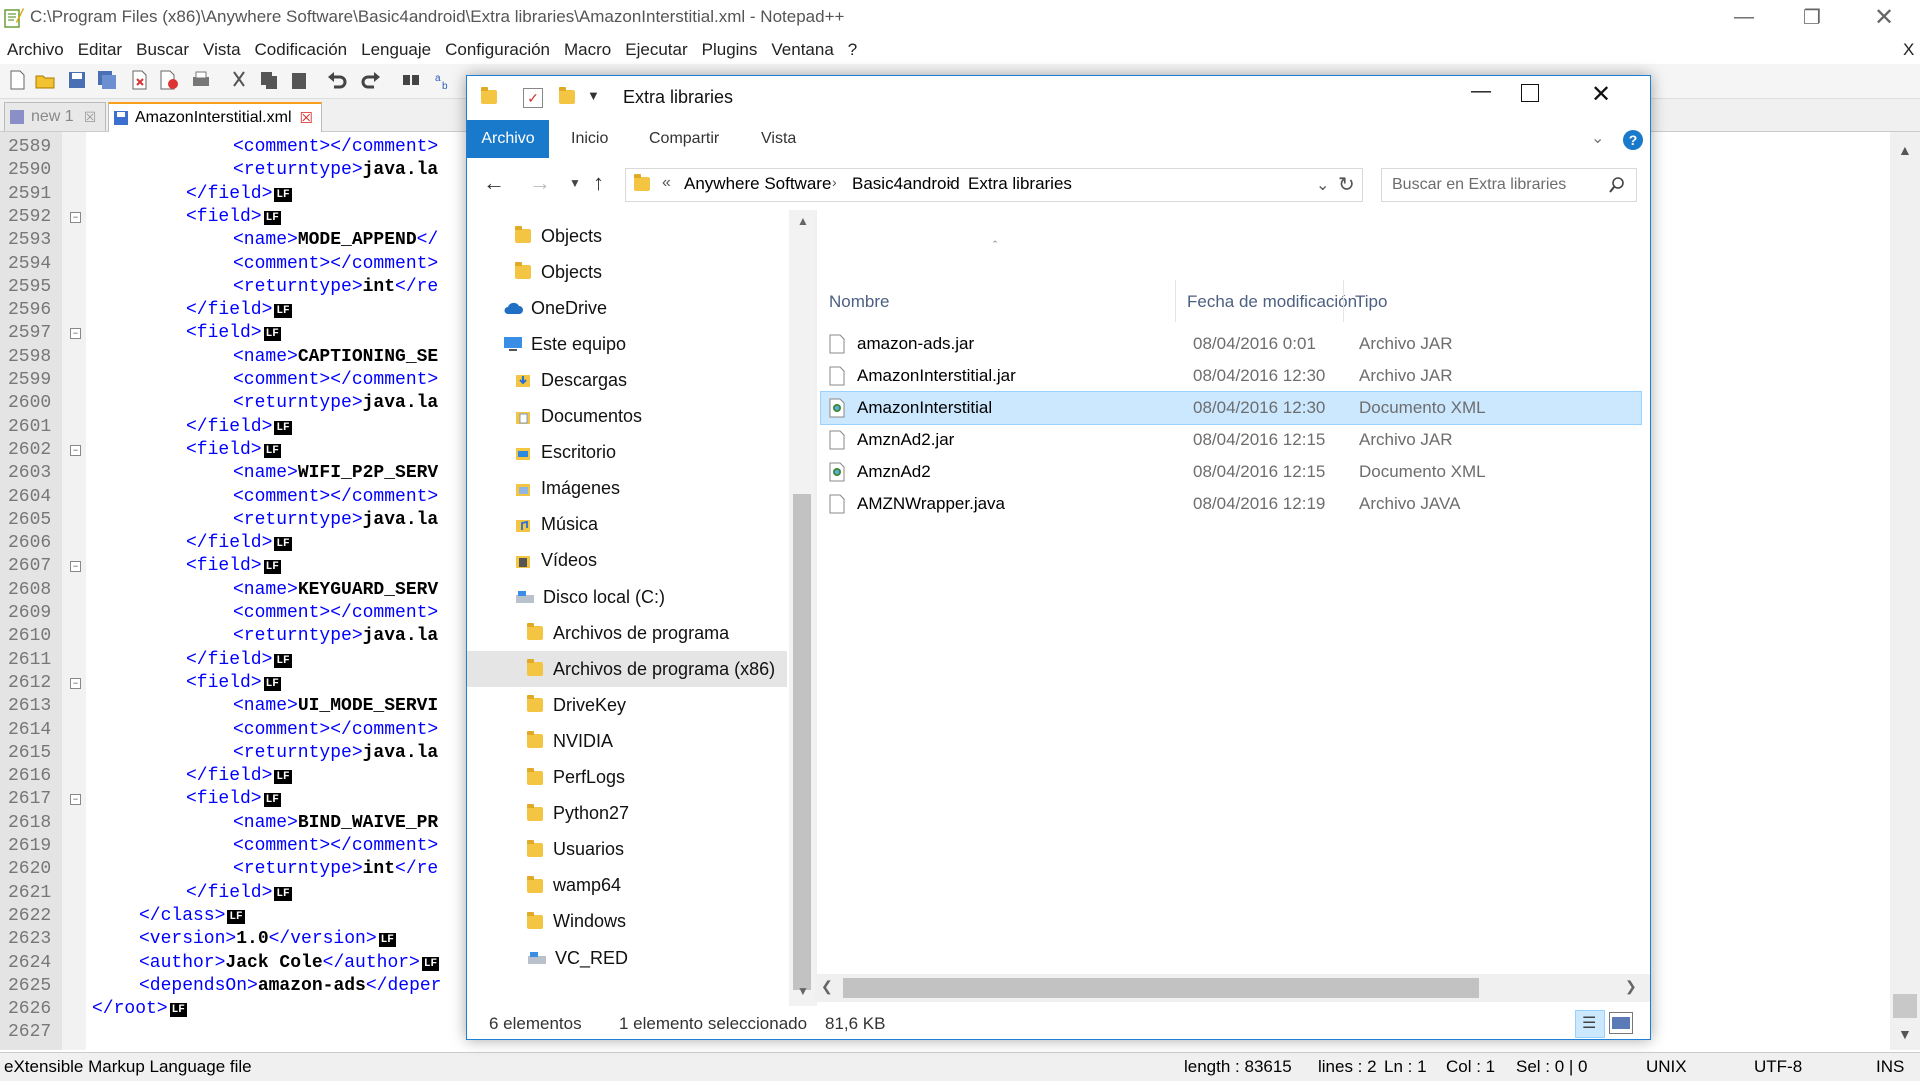  I want to click on ribbon-tab-vista: Vista, so click(778, 139).